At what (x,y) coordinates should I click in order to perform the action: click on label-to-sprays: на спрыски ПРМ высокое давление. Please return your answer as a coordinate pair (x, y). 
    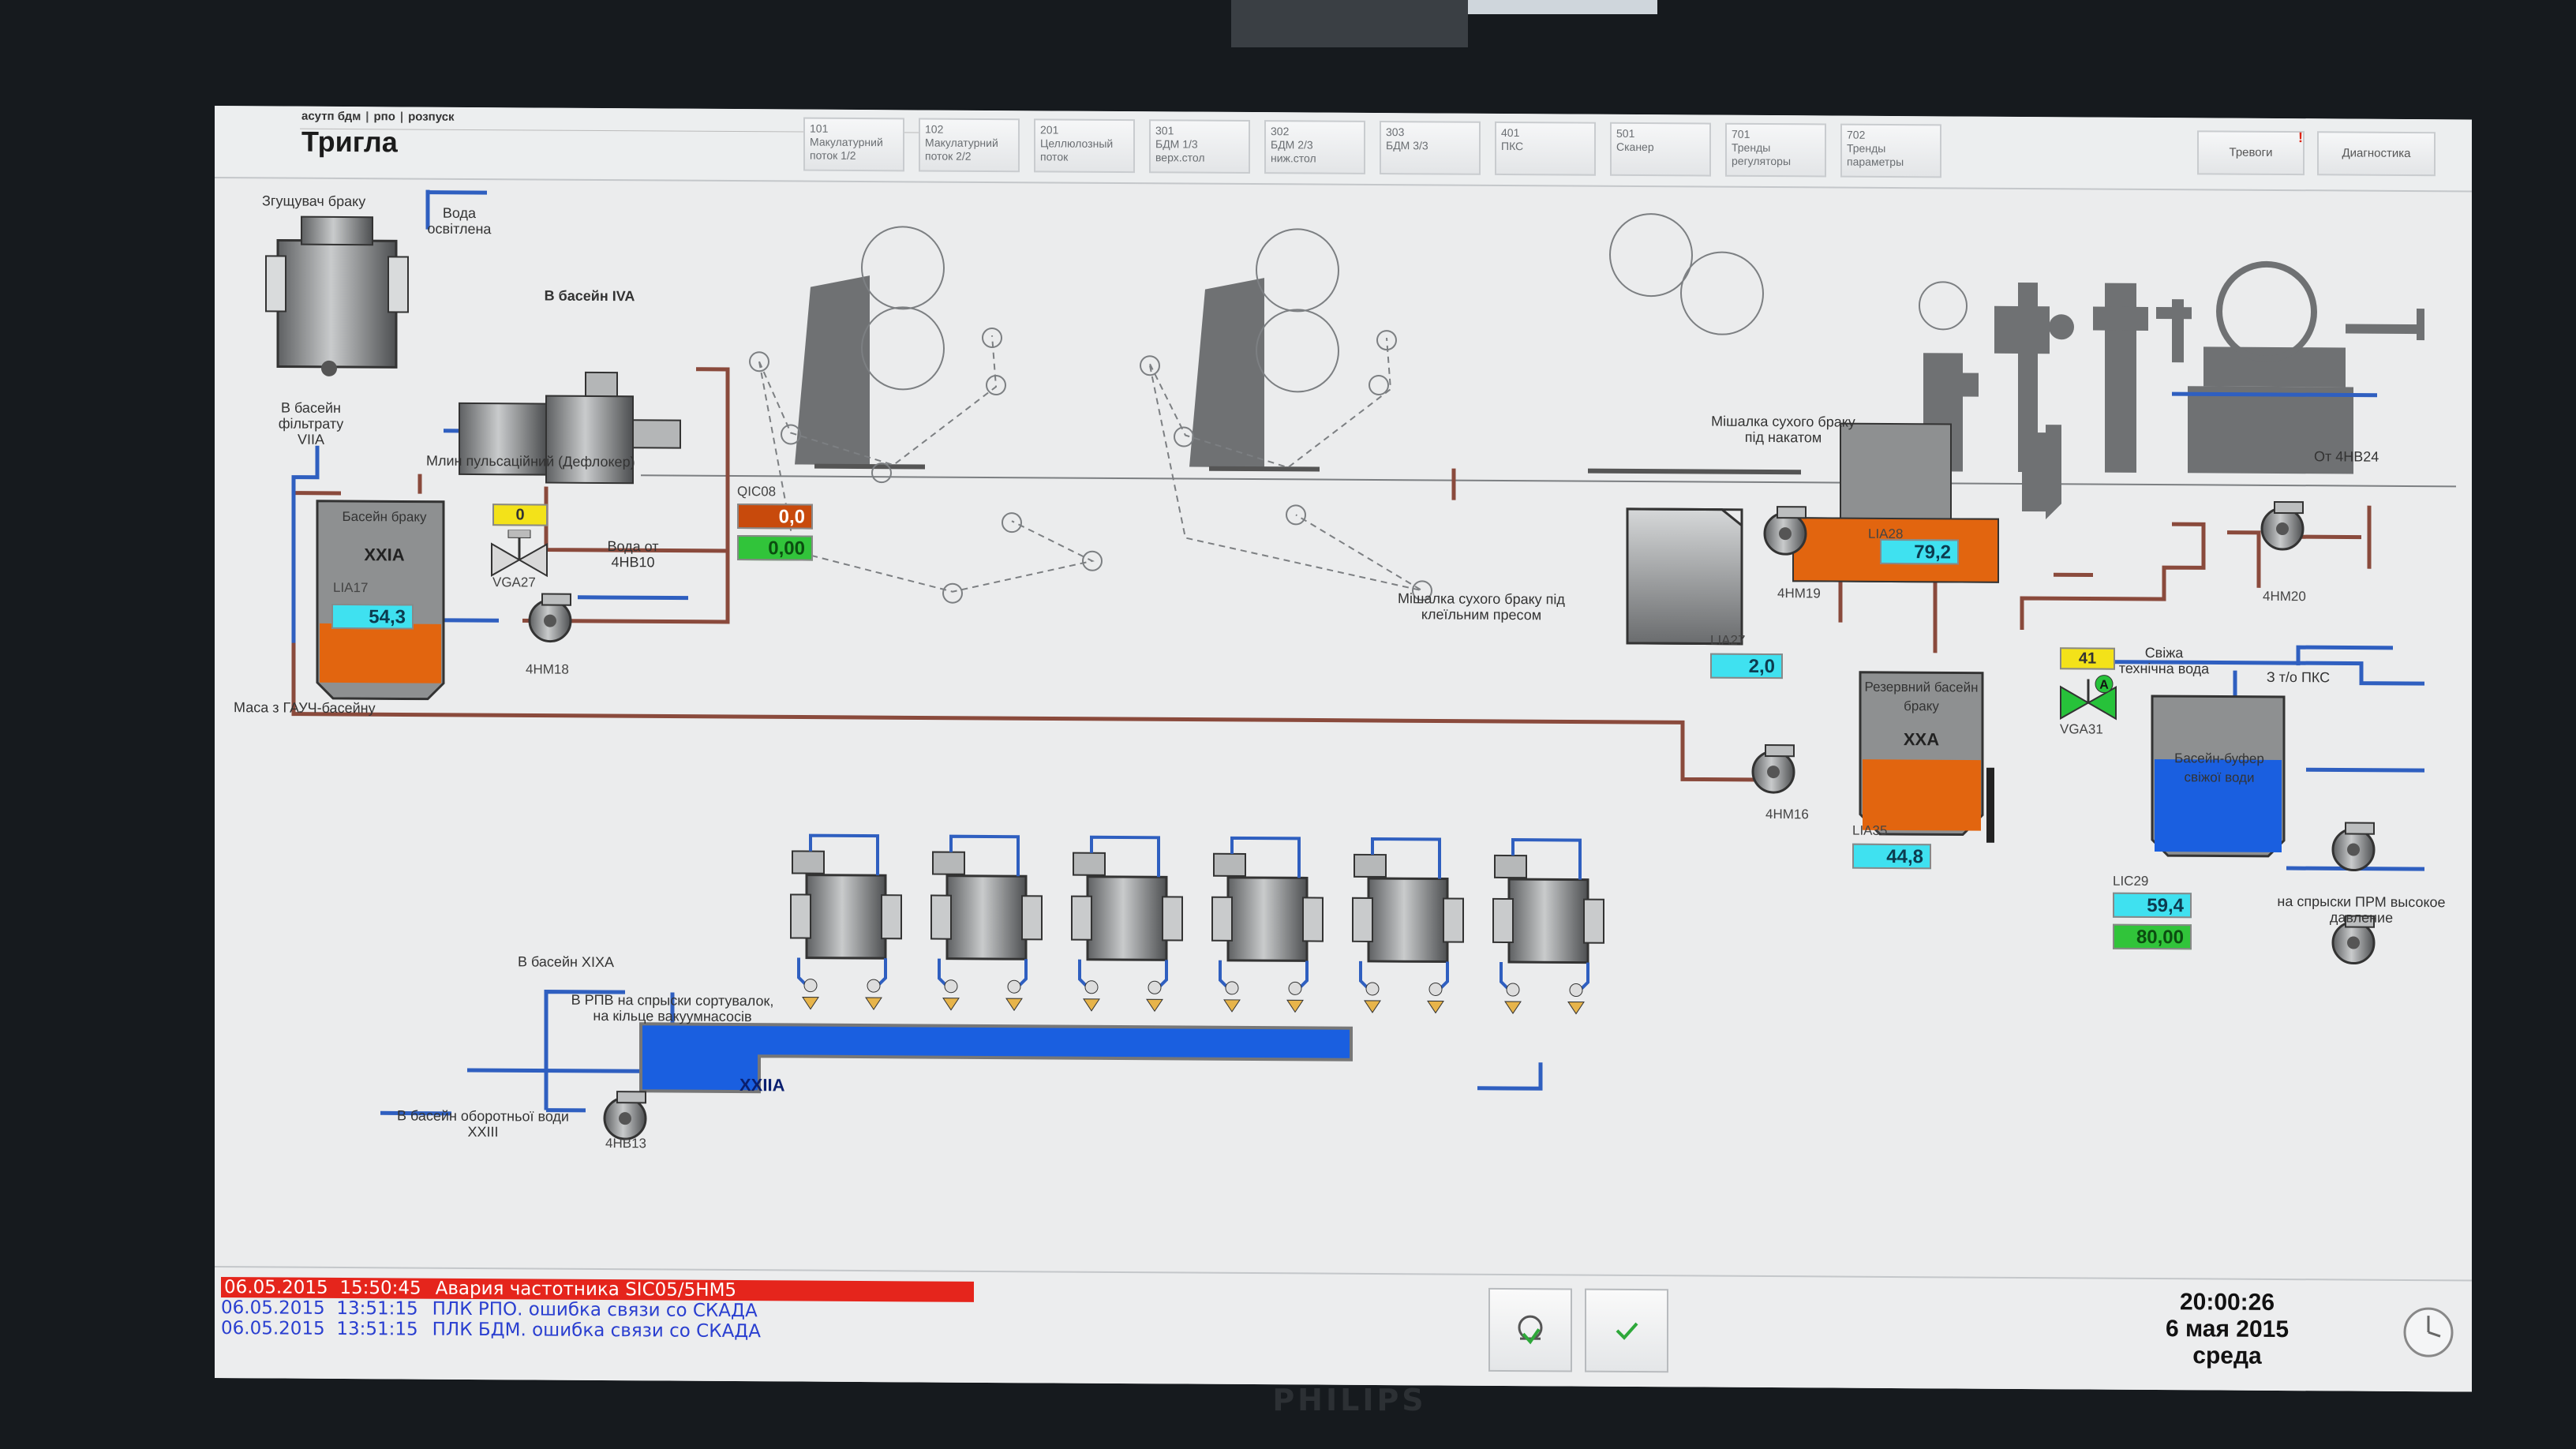
    Looking at the image, I should click on (2361, 909).